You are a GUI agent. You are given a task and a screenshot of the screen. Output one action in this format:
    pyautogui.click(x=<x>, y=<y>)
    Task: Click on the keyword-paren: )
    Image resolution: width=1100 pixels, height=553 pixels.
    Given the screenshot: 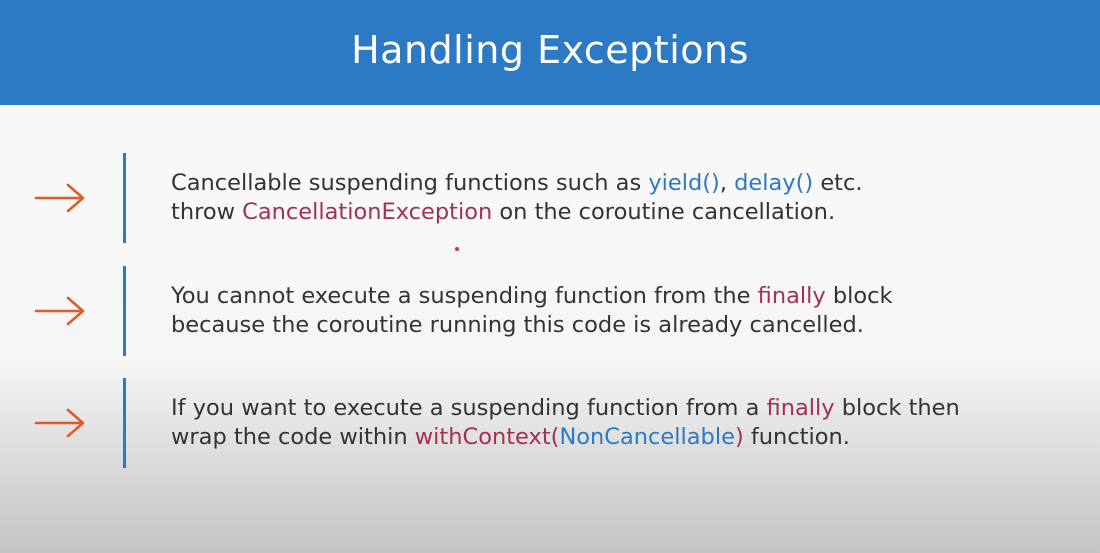 What is the action you would take?
    pyautogui.click(x=739, y=437)
    